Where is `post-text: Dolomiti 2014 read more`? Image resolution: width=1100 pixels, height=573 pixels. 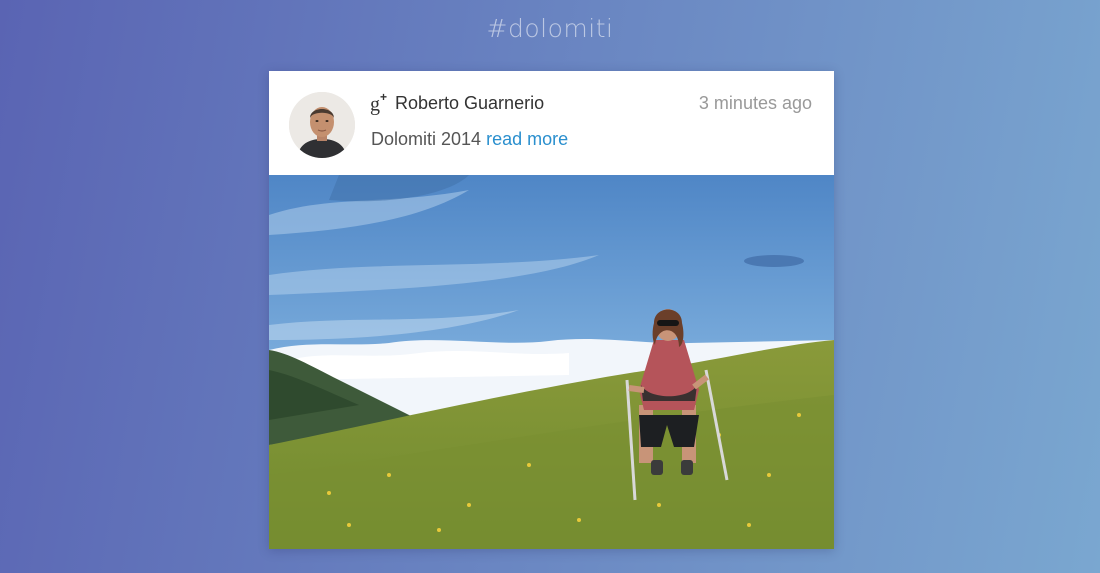
post-text: Dolomiti 2014 read more is located at coordinates (469, 139).